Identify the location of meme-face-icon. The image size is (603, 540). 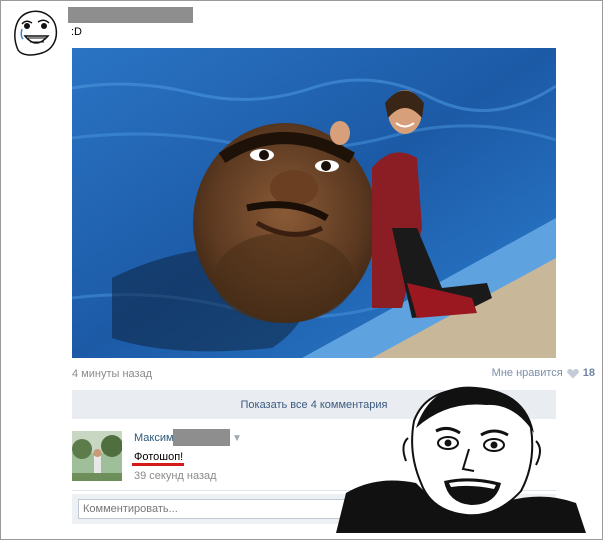
(461, 459).